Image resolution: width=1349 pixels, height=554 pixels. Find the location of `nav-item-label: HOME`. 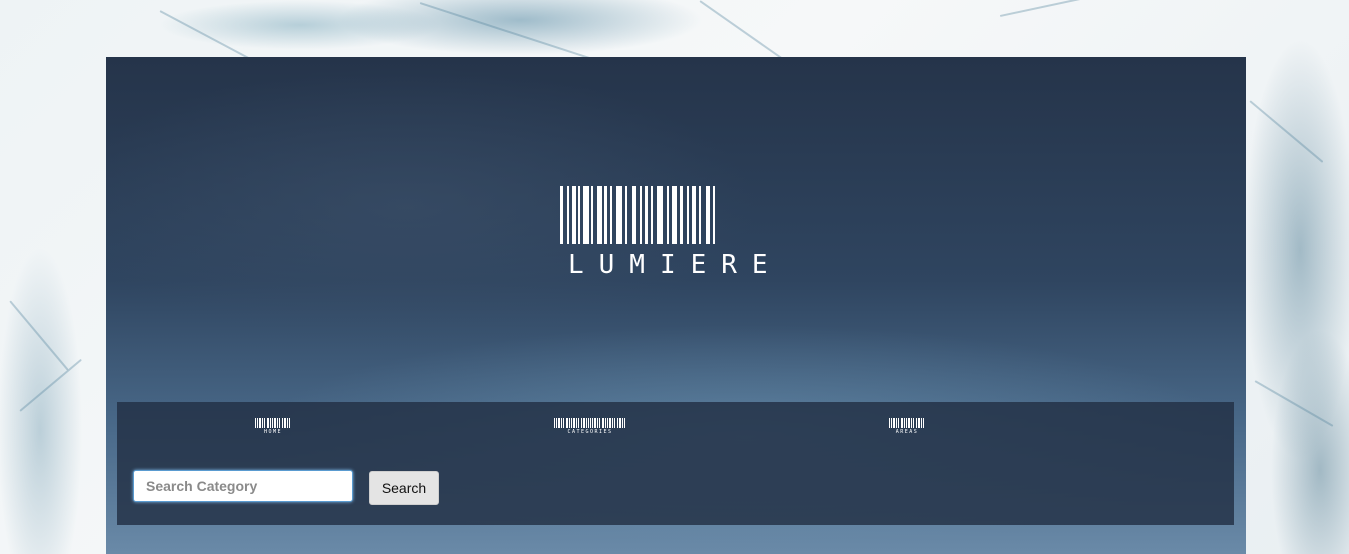

nav-item-label: HOME is located at coordinates (273, 432).